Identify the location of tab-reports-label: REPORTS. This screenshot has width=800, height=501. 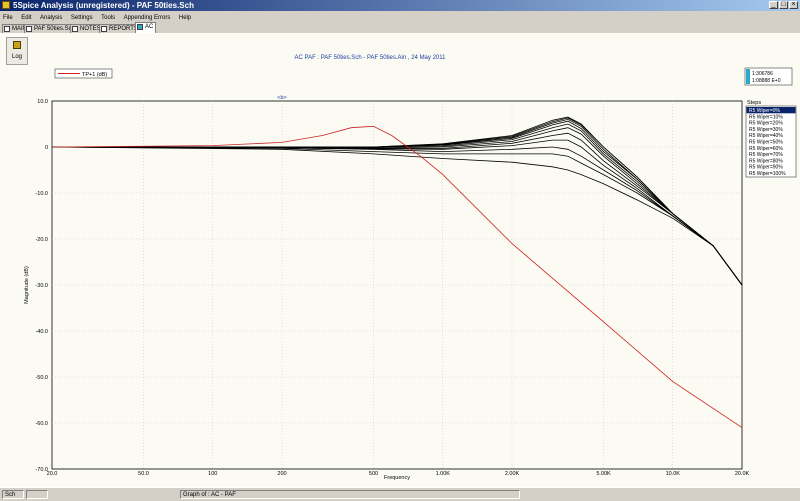
(123, 29).